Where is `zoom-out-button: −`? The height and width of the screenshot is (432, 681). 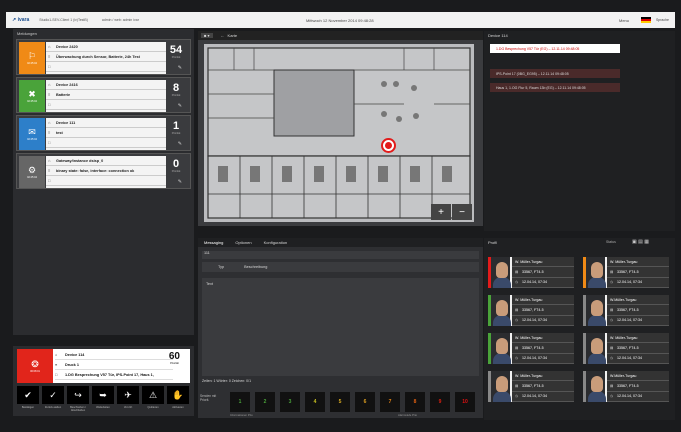
zoom-out-button: − is located at coordinates (462, 212).